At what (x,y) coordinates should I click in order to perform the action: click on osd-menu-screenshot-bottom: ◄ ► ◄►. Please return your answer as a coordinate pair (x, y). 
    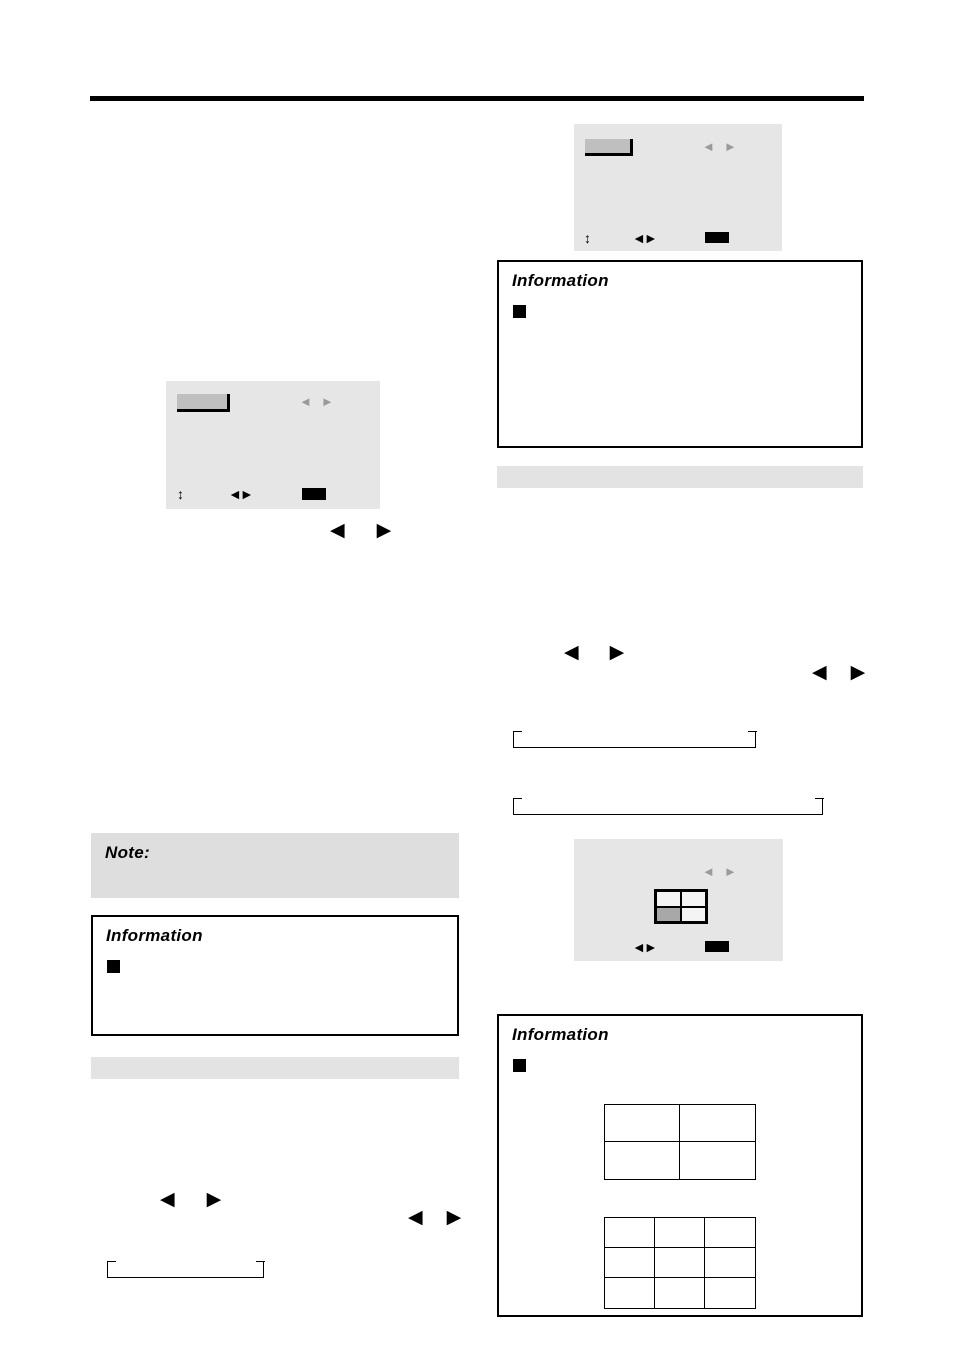
    Looking at the image, I should click on (678, 900).